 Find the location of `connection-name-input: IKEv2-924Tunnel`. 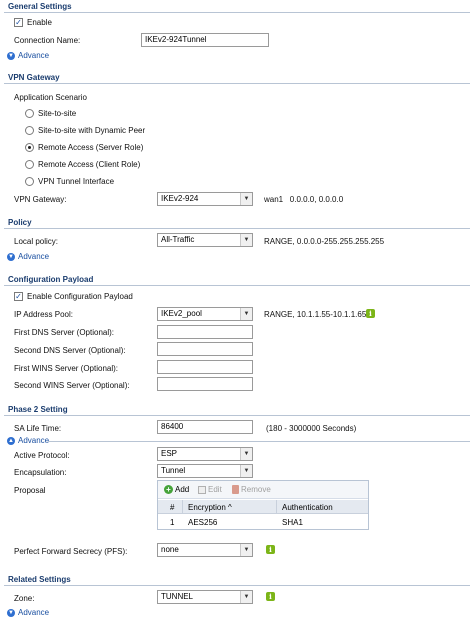

connection-name-input: IKEv2-924Tunnel is located at coordinates (205, 40).